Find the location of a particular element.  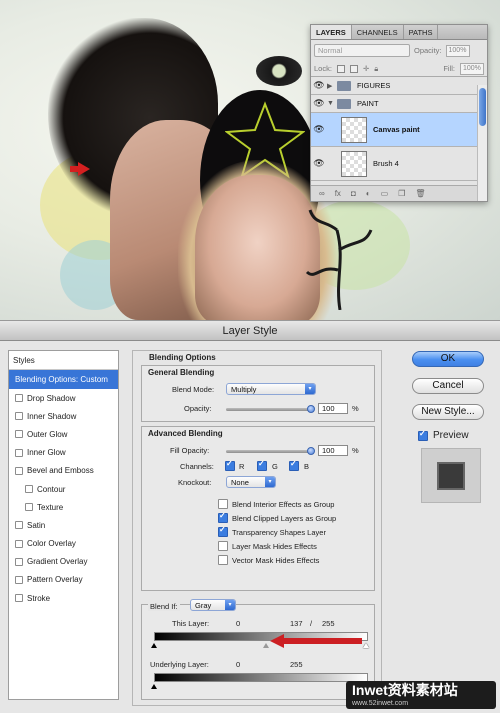

style-inner-glow: Inner Glow is located at coordinates (63, 453).